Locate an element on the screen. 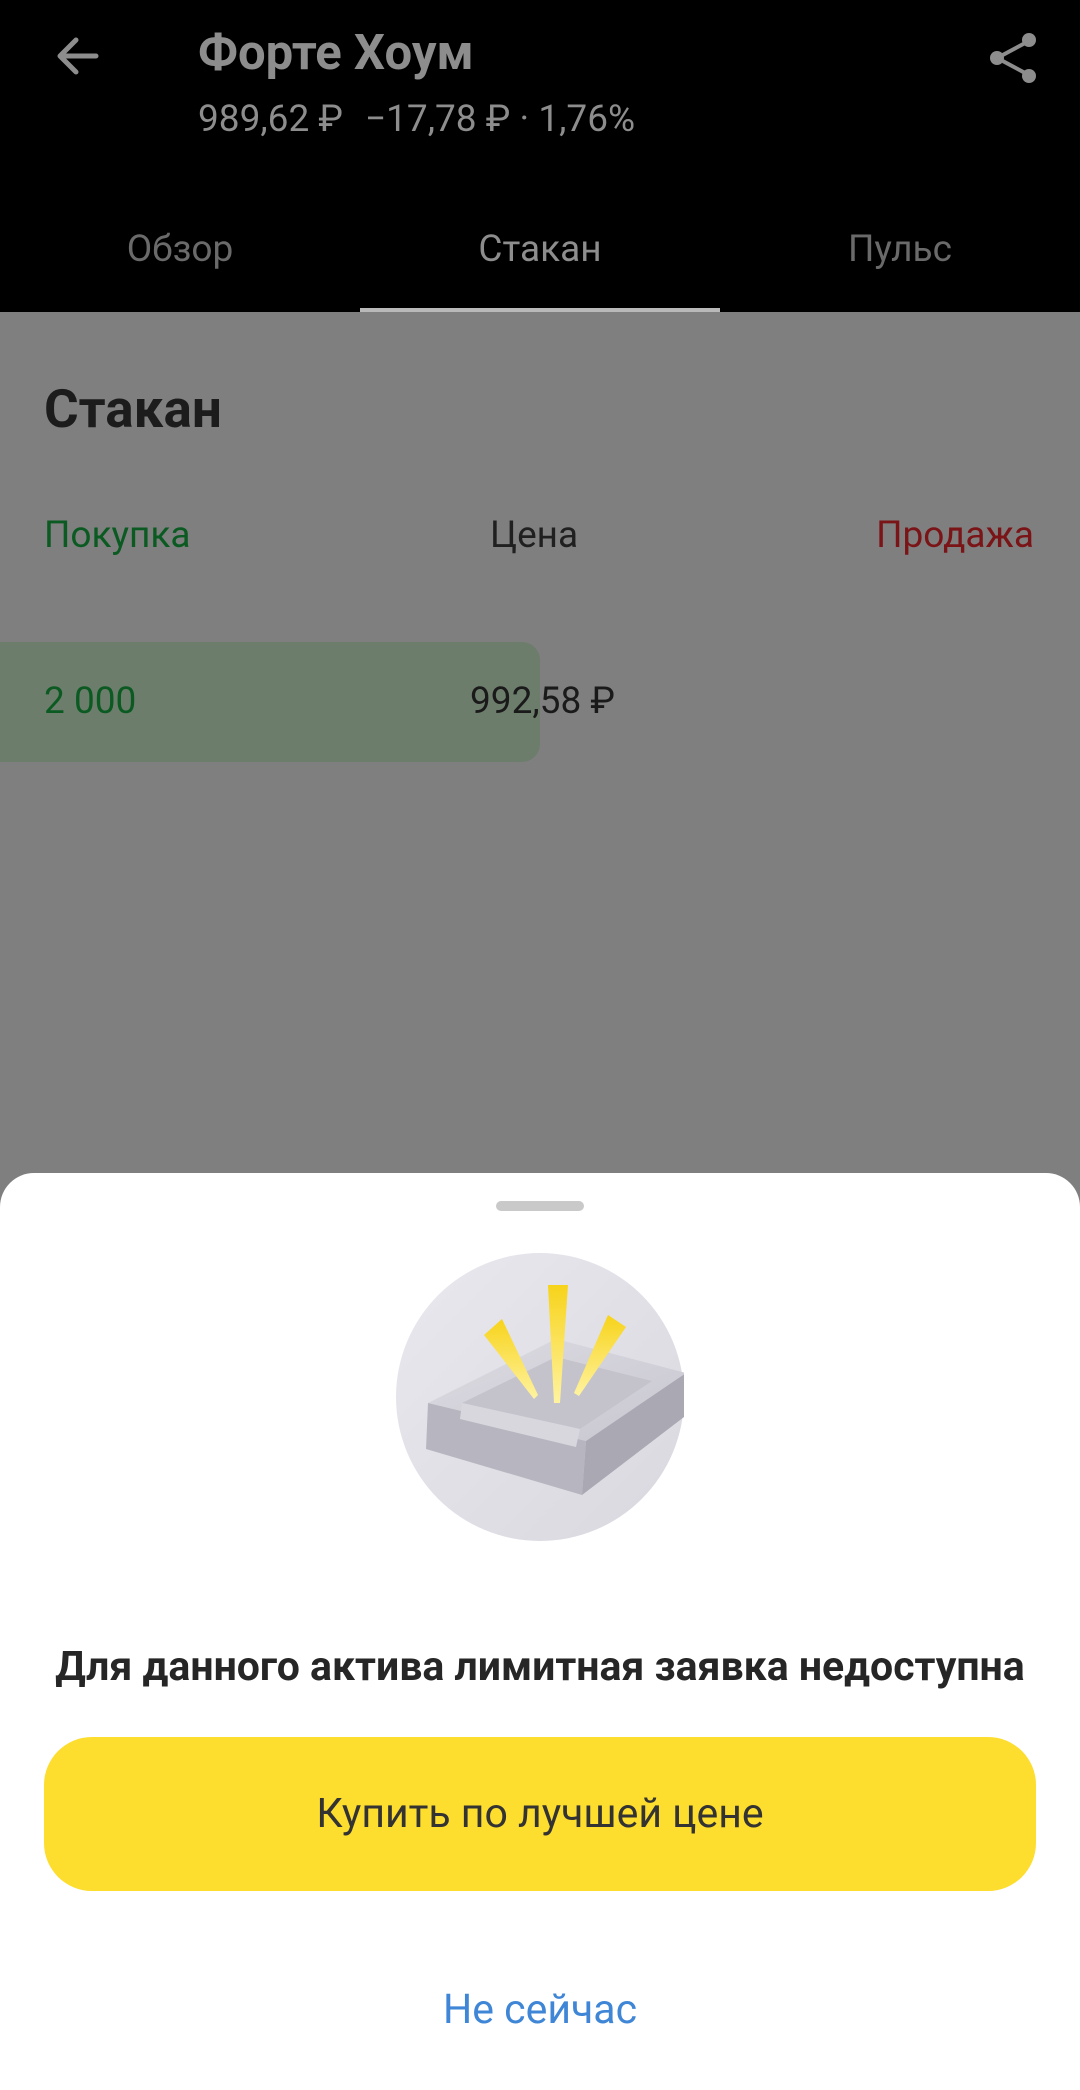 This screenshot has width=1080, height=2090. arrow-left-icon is located at coordinates (78, 56).